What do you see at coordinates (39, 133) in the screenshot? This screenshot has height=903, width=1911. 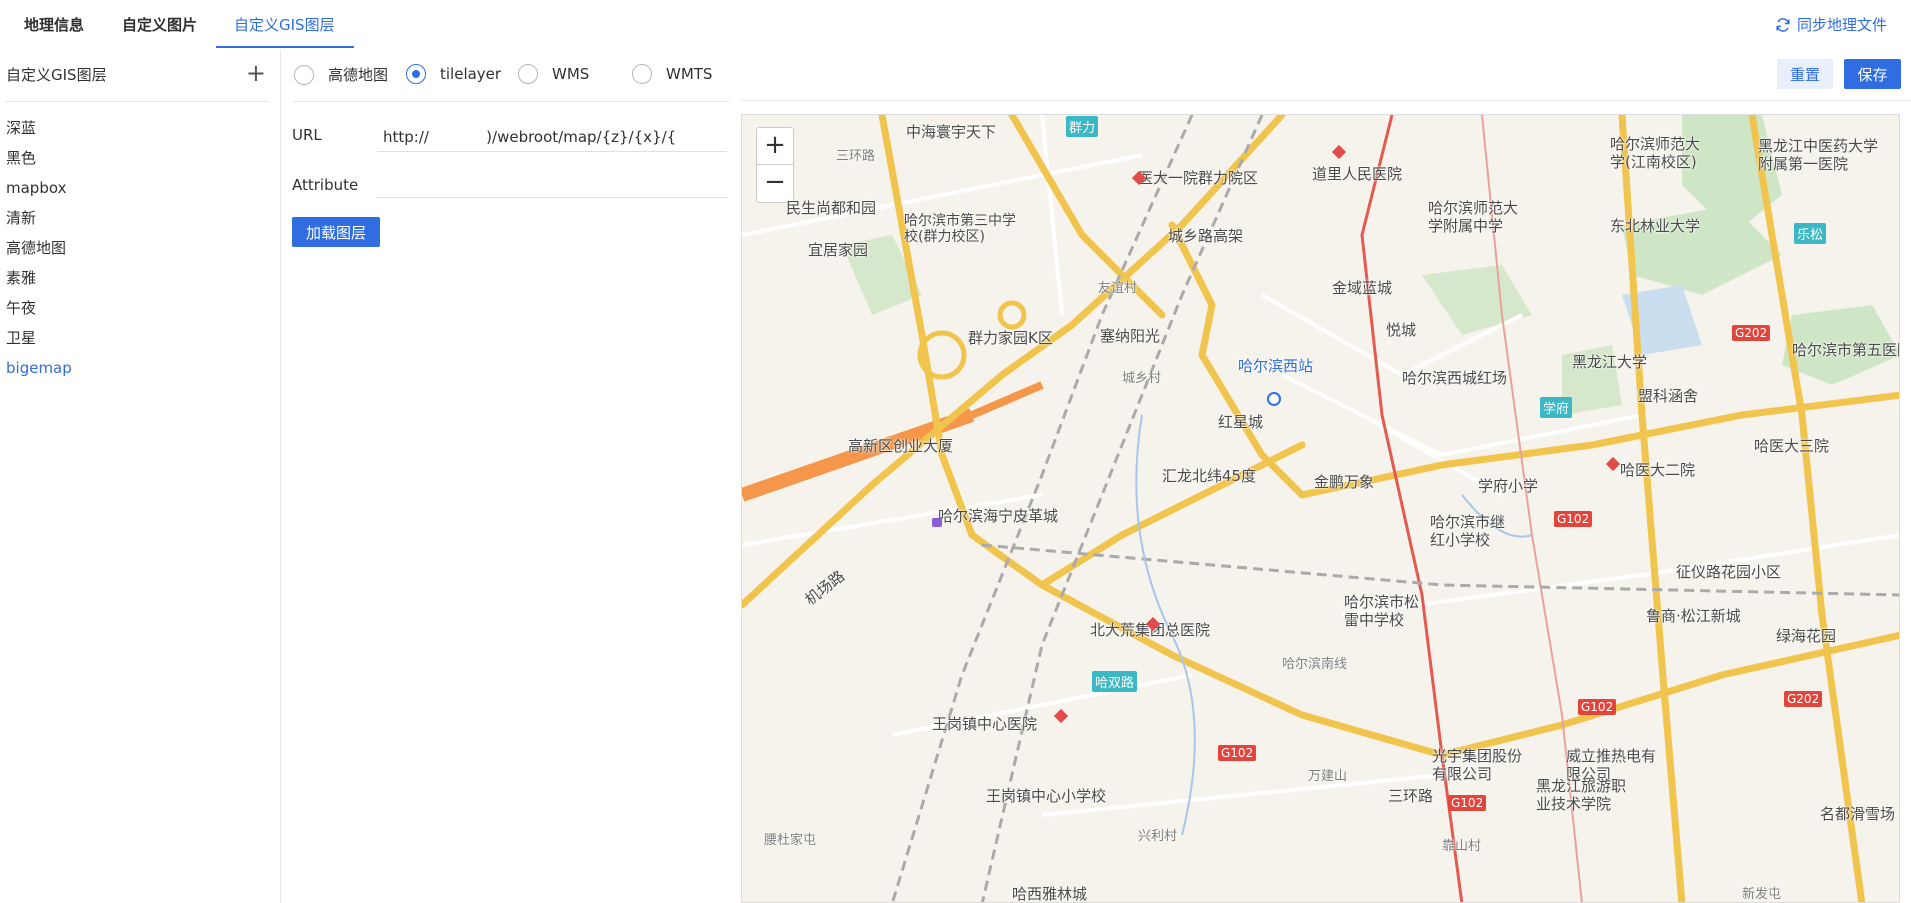 I see `layer-item-deep-blue: 深蓝` at bounding box center [39, 133].